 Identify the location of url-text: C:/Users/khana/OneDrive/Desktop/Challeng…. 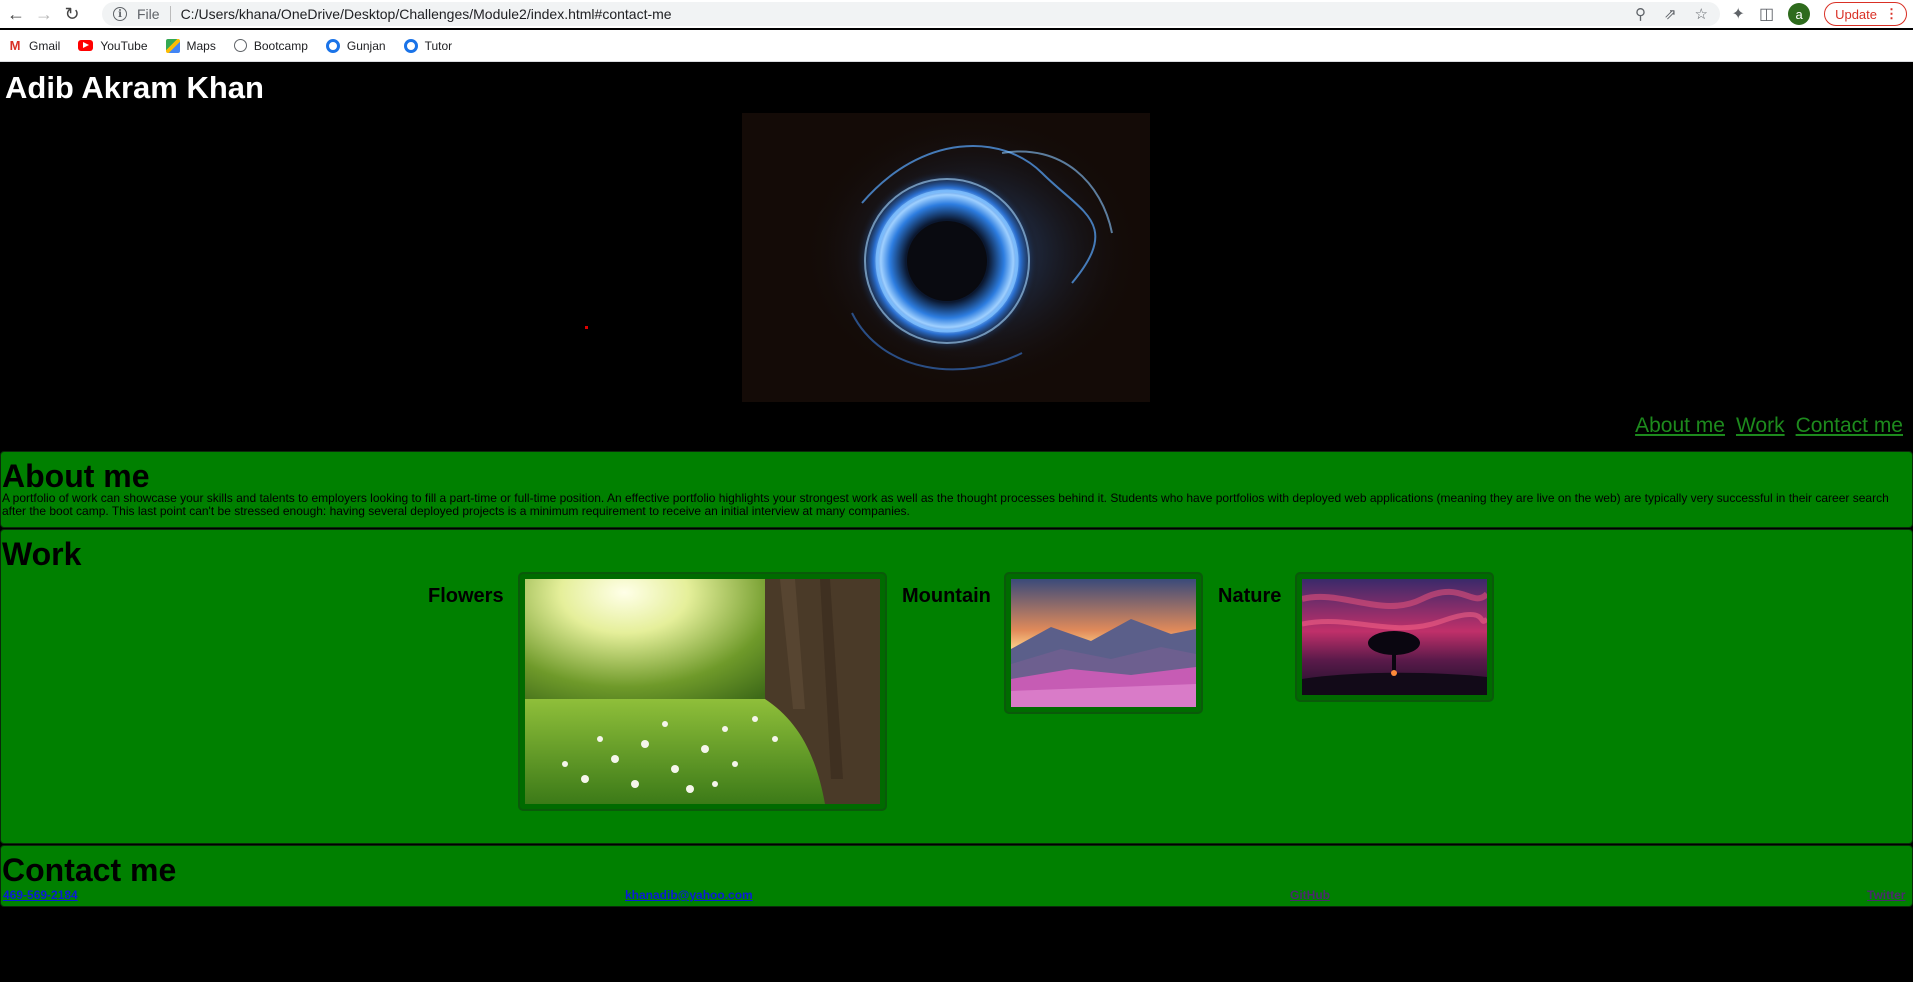
(426, 14).